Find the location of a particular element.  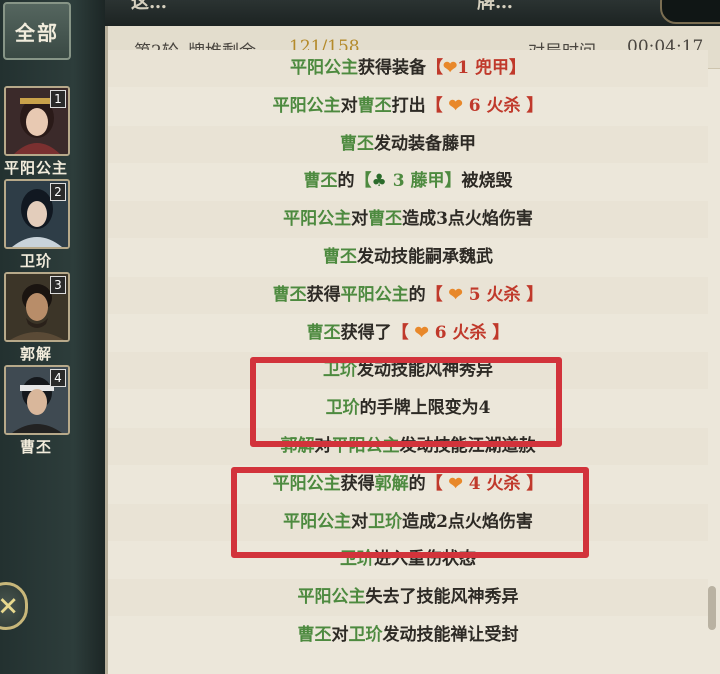

player-name: 平阳公主 is located at coordinates (36, 168).